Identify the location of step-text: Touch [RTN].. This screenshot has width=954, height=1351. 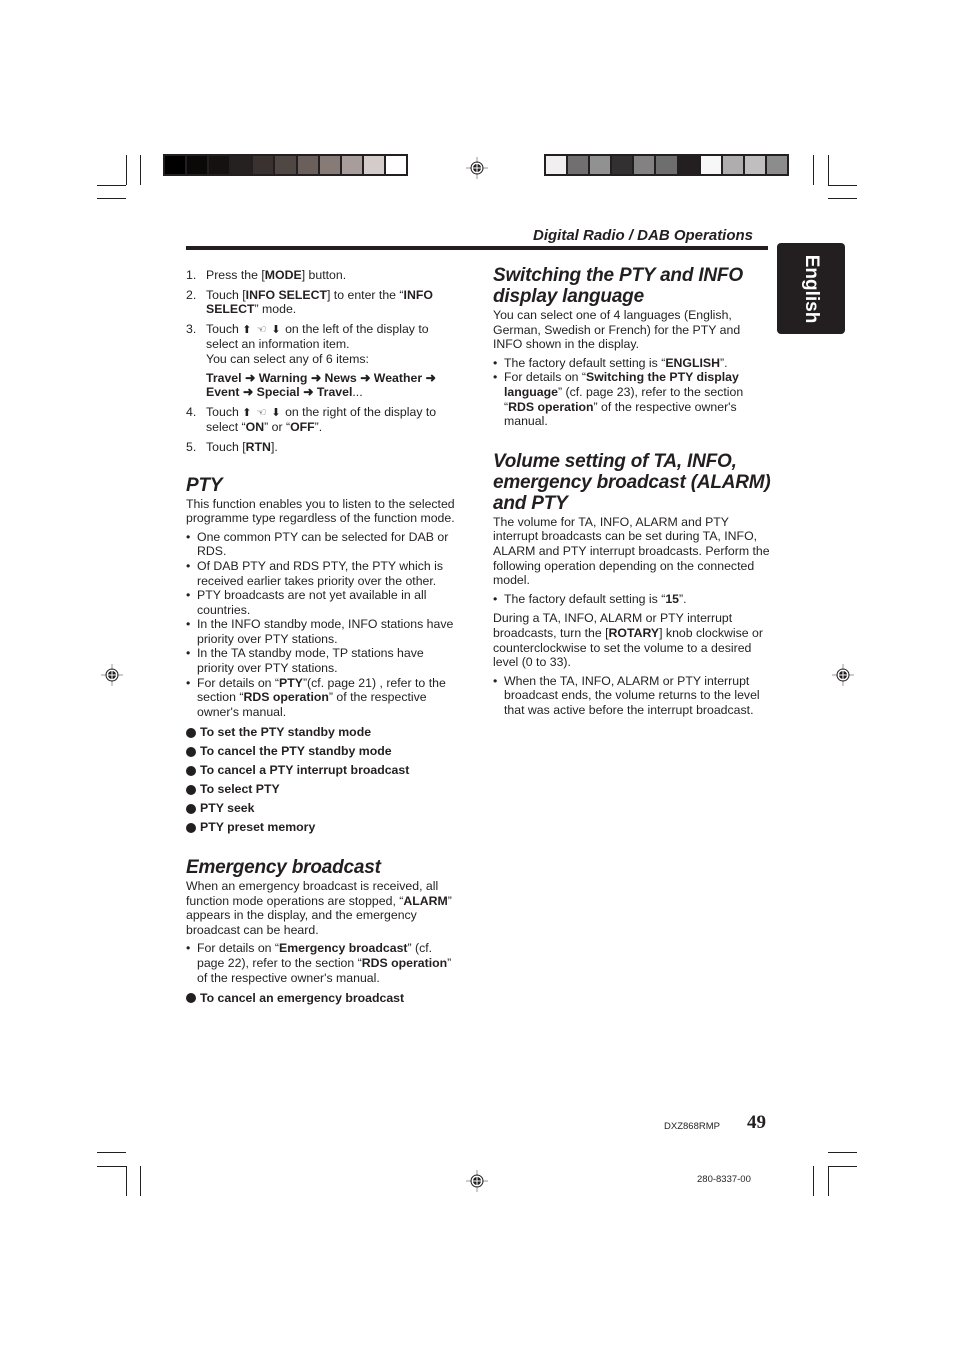
(334, 447).